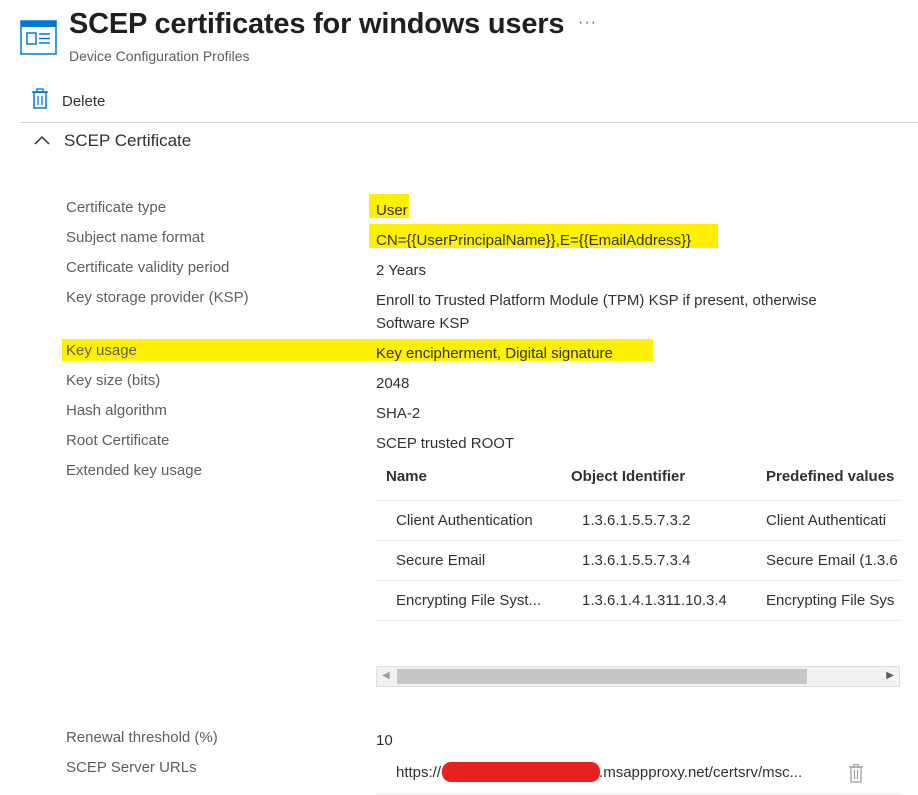  Describe the element at coordinates (40, 101) in the screenshot. I see `trash-icon` at that location.